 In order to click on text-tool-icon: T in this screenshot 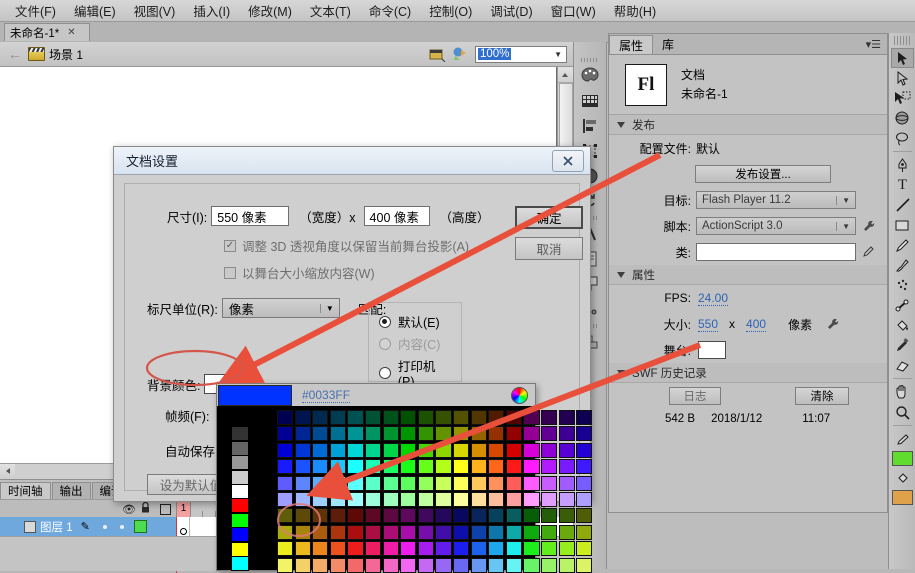, I will do `click(902, 185)`.